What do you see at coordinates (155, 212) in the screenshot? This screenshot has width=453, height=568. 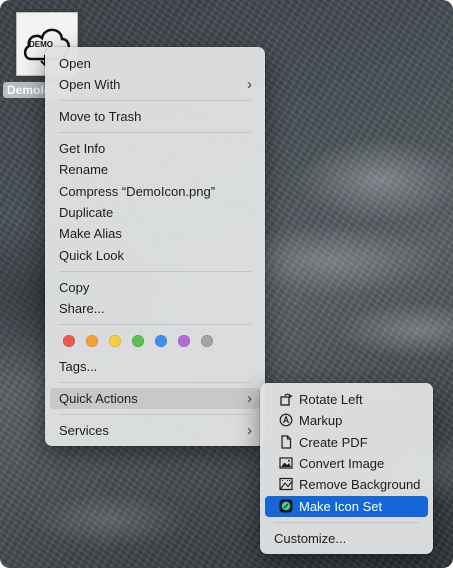 I see `menu-item-duplicate: Duplicate` at bounding box center [155, 212].